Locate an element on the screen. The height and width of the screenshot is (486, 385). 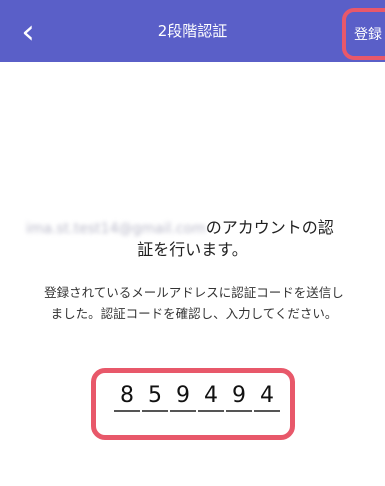
account-info-line: ima.st.test14@gmail.comのアカウントの認 is located at coordinates (192, 226).